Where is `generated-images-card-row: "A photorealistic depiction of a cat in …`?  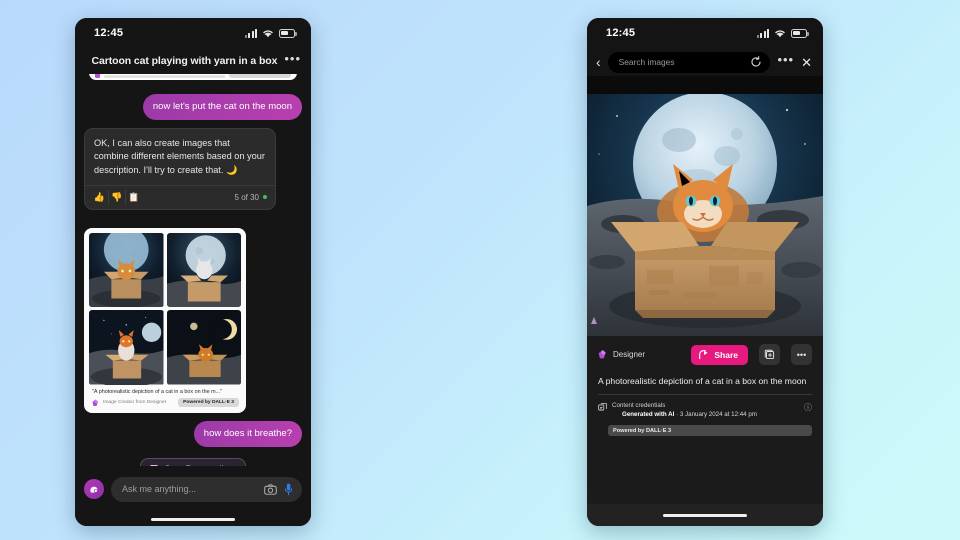
generated-images-card-row: "A photorealistic depiction of a cat in … is located at coordinates (193, 316).